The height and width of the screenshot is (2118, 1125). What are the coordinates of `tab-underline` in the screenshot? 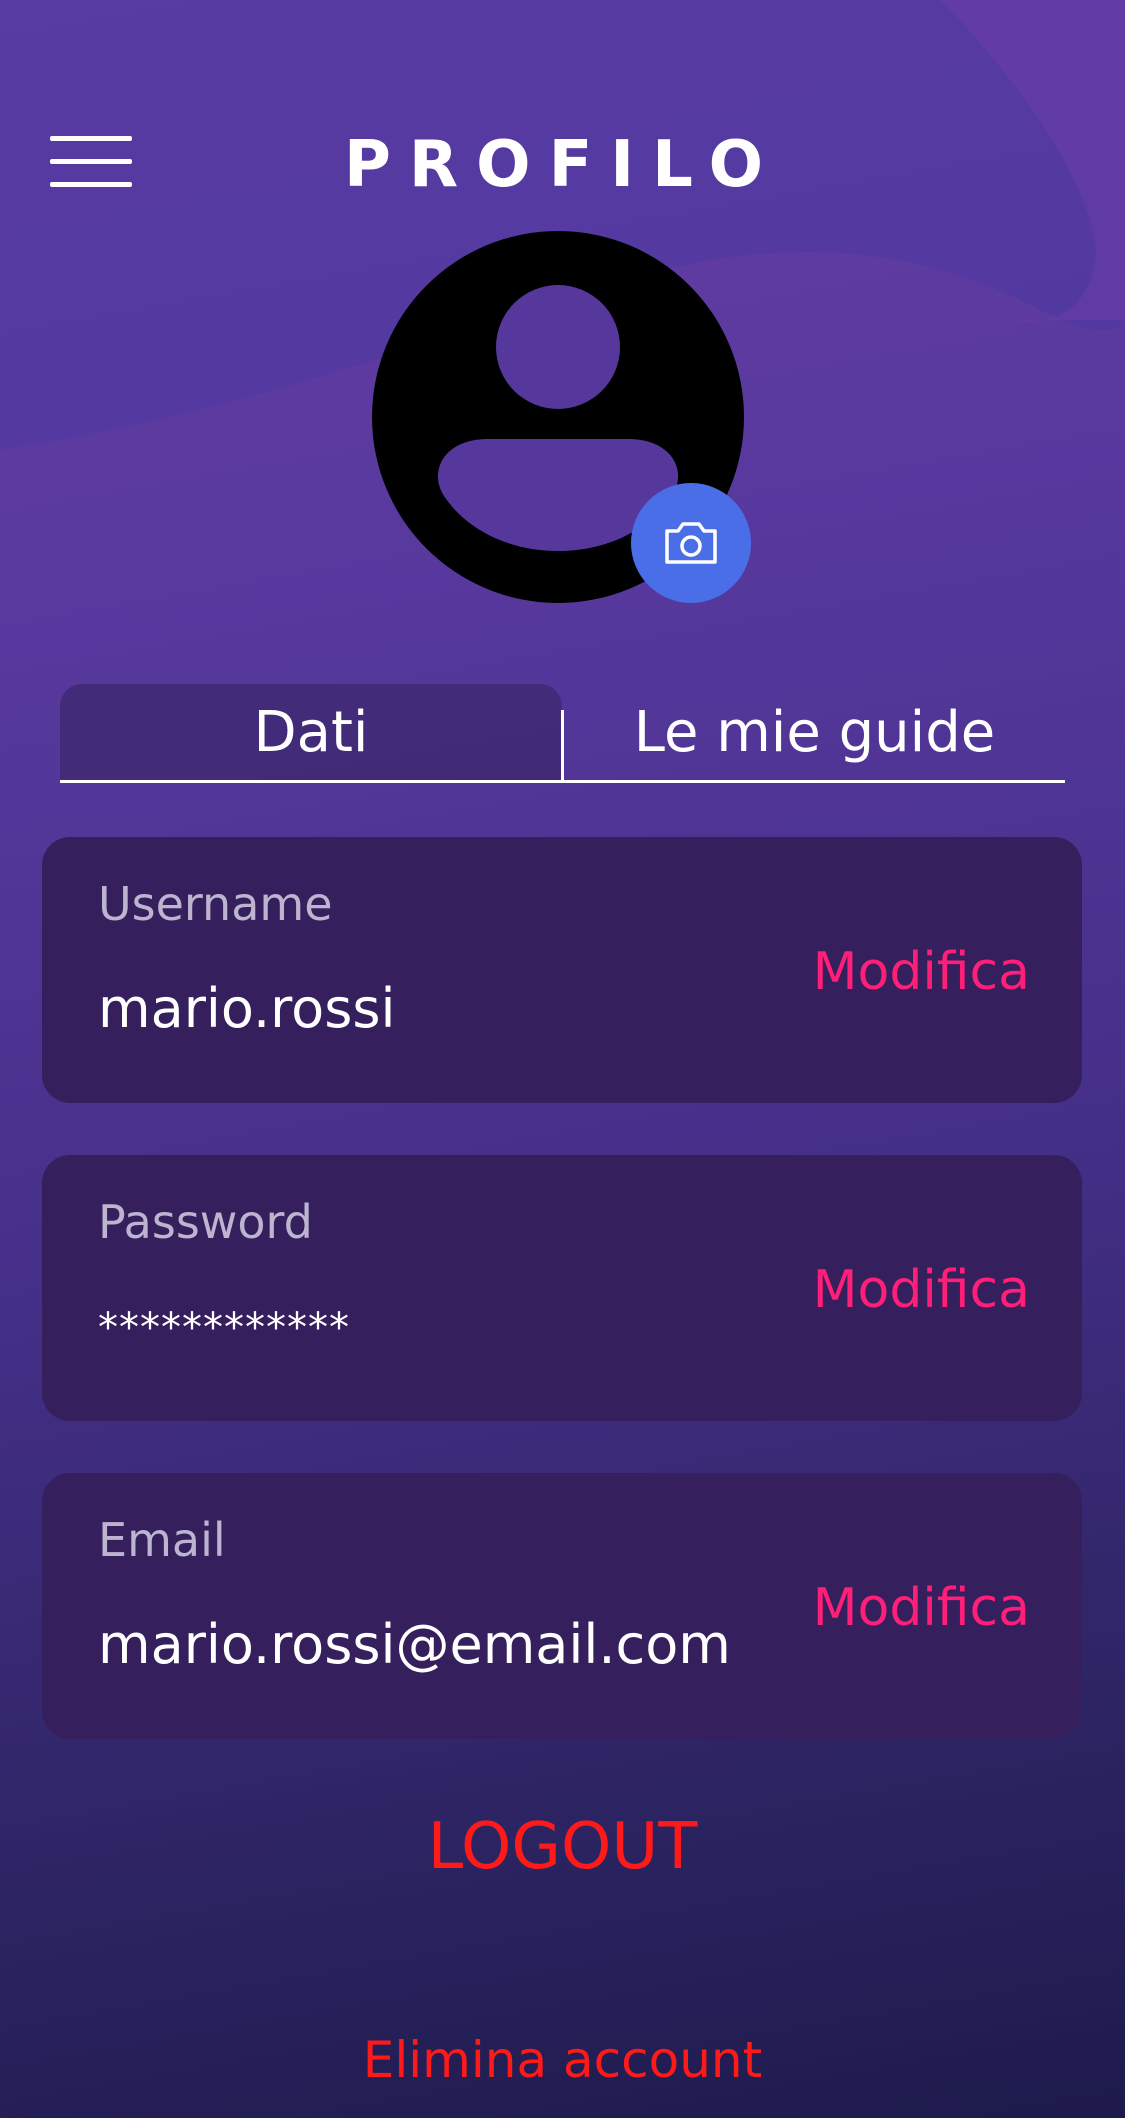 It's located at (562, 781).